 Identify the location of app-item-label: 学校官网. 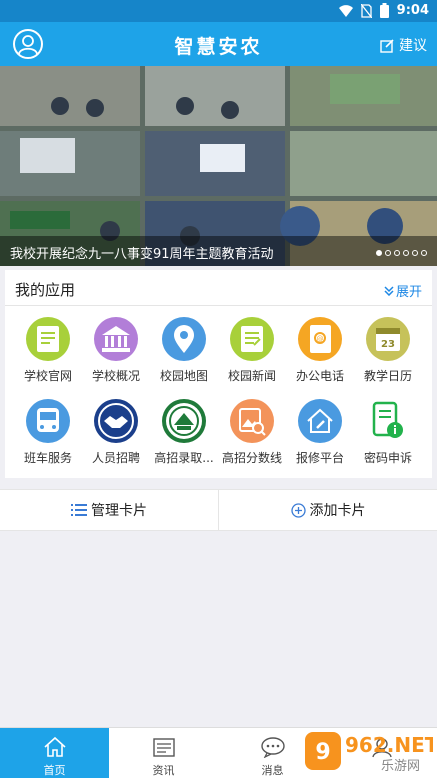
(47, 376).